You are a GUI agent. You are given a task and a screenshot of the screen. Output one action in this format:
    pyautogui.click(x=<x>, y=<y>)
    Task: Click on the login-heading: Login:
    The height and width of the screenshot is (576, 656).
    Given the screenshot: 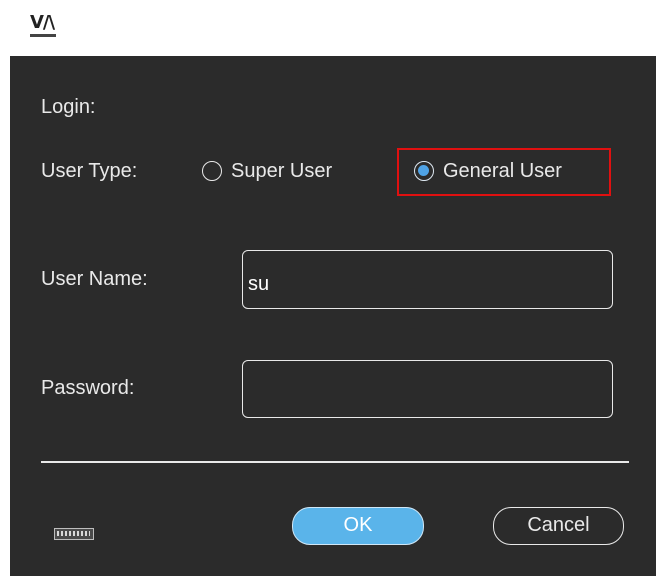 What is the action you would take?
    pyautogui.click(x=68, y=107)
    